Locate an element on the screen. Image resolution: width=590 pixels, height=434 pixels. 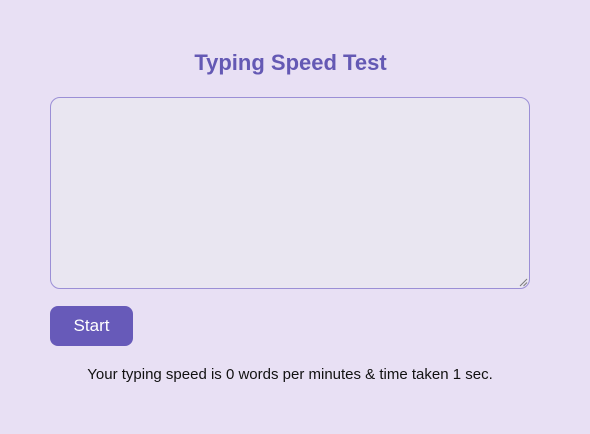
resize-grip-icon is located at coordinates (523, 282).